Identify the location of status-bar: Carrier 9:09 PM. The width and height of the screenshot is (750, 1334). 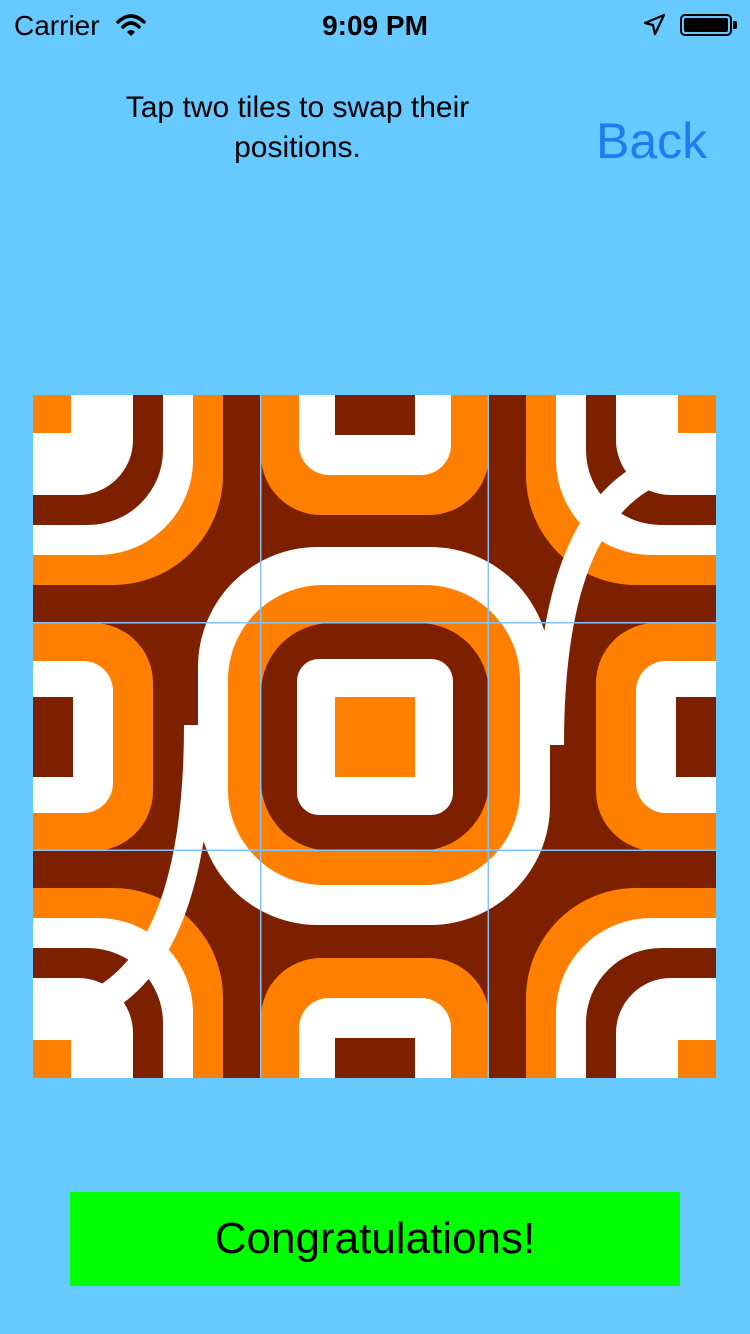
(375, 25).